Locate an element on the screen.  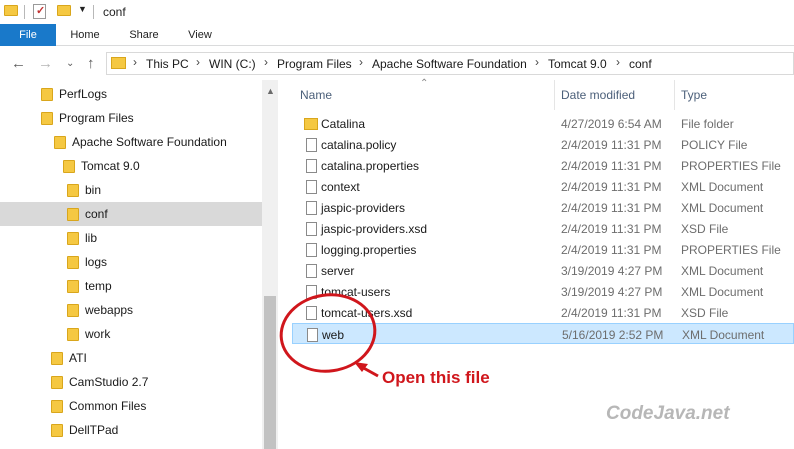
breadcrumb-this-pc: This PC is located at coordinates (167, 64).